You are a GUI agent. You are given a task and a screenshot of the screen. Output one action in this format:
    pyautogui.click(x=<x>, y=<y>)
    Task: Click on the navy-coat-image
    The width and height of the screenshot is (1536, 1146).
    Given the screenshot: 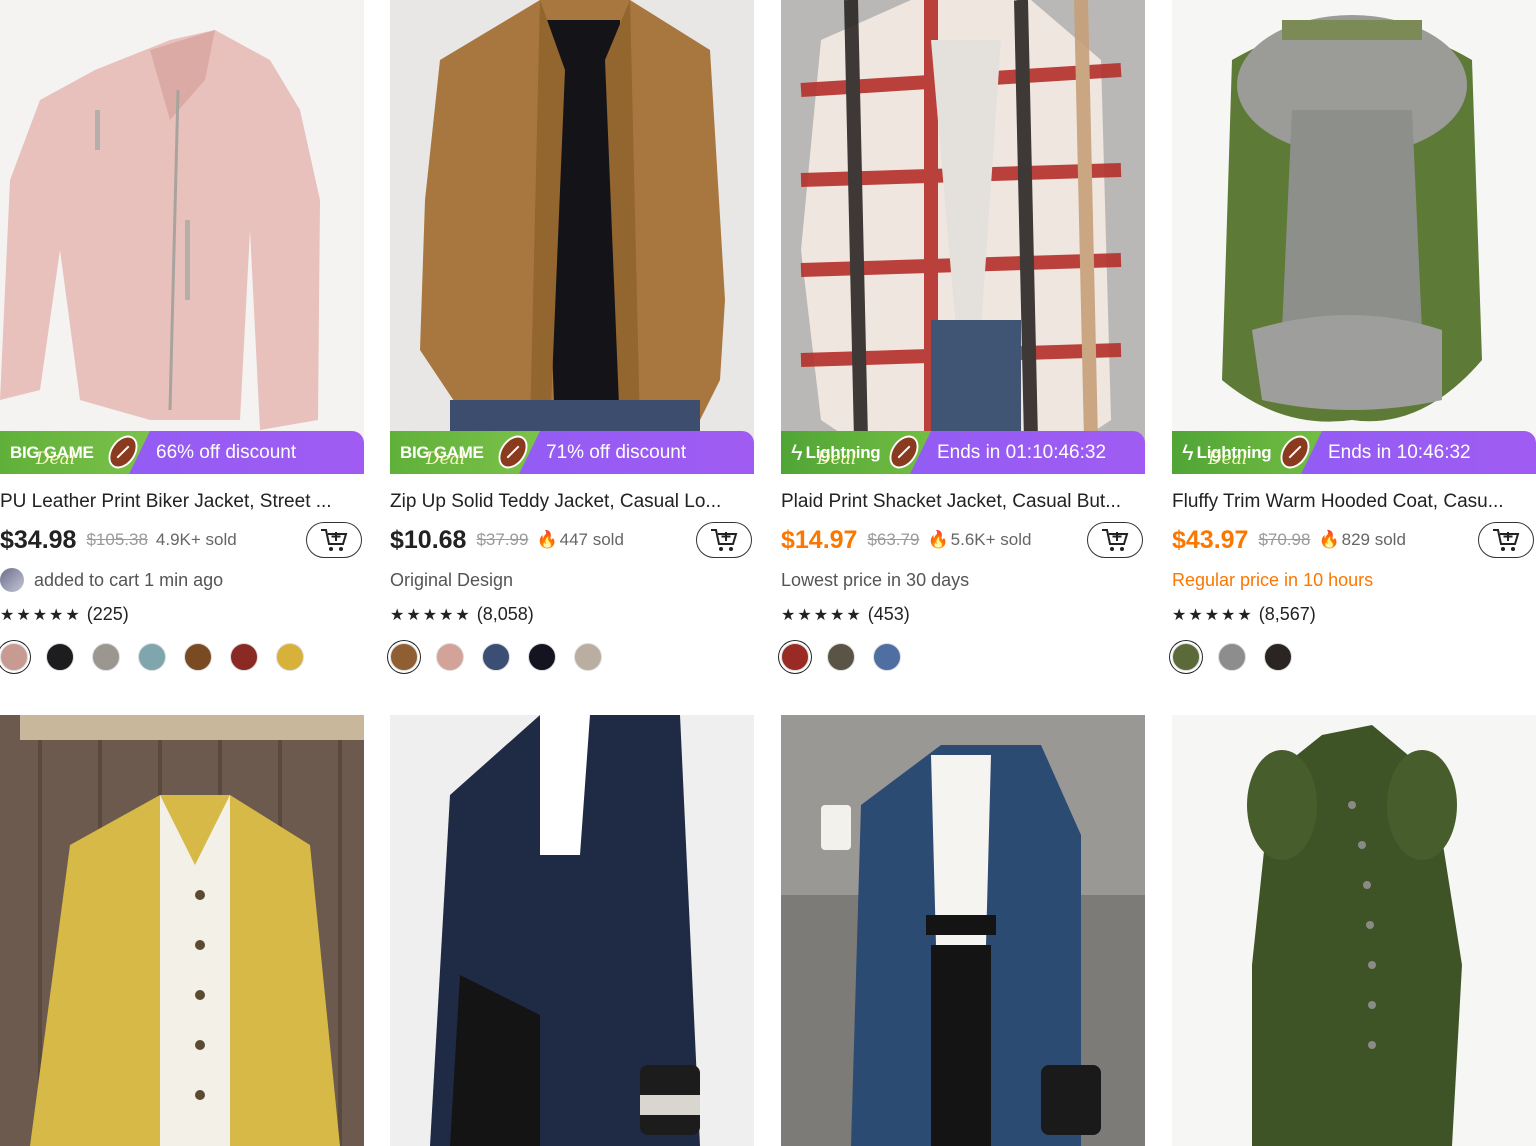 What is the action you would take?
    pyautogui.click(x=572, y=930)
    